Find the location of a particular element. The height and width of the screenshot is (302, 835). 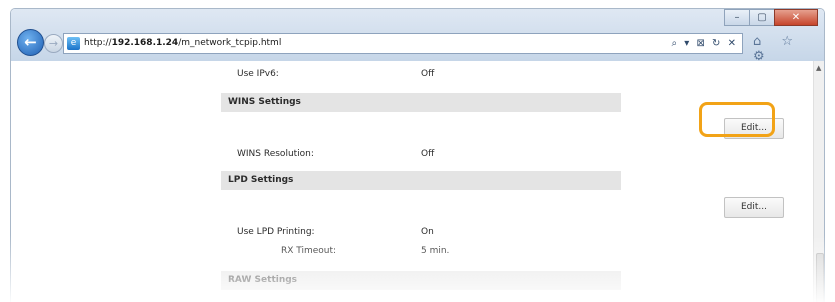

setting-label: RX Timeout: is located at coordinates (309, 251).